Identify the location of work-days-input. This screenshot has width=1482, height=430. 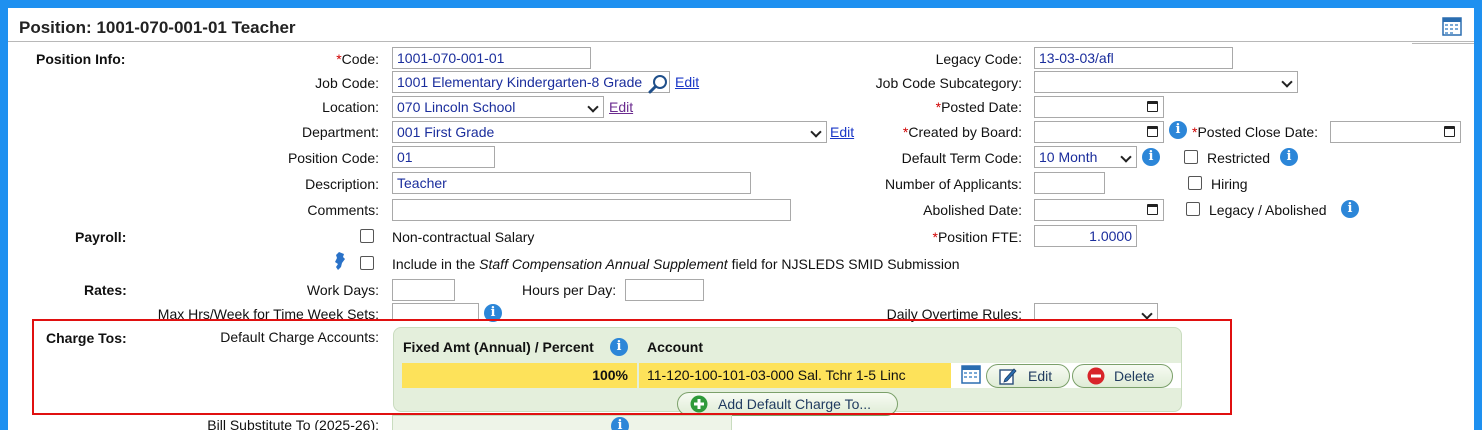
(423, 290).